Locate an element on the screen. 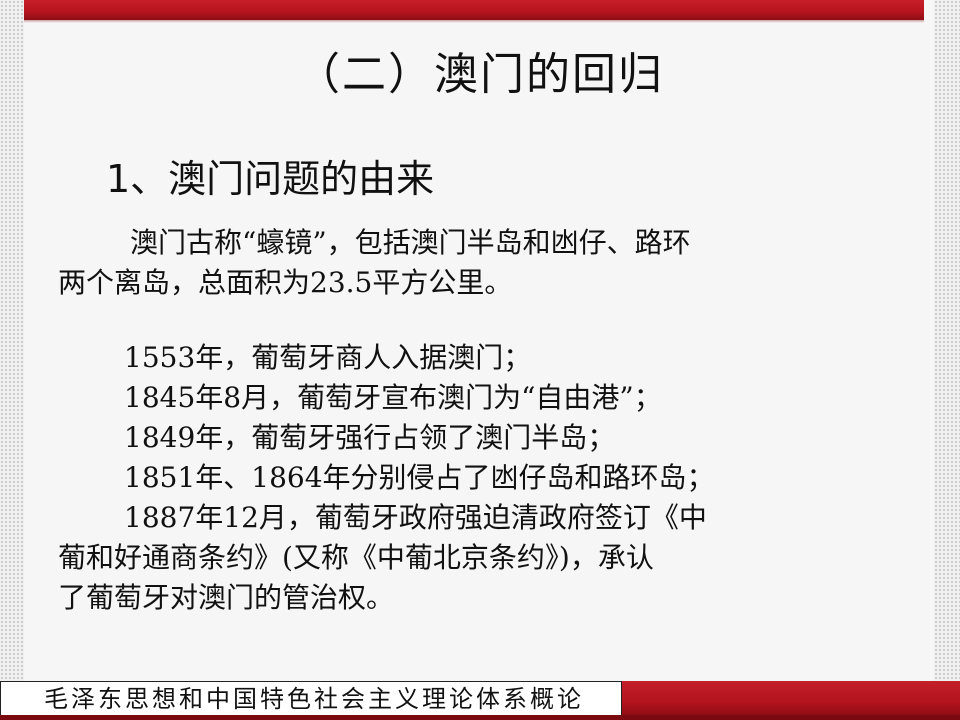  event-line: 1553年，葡萄牙商人入据澳门； is located at coordinates (328, 357).